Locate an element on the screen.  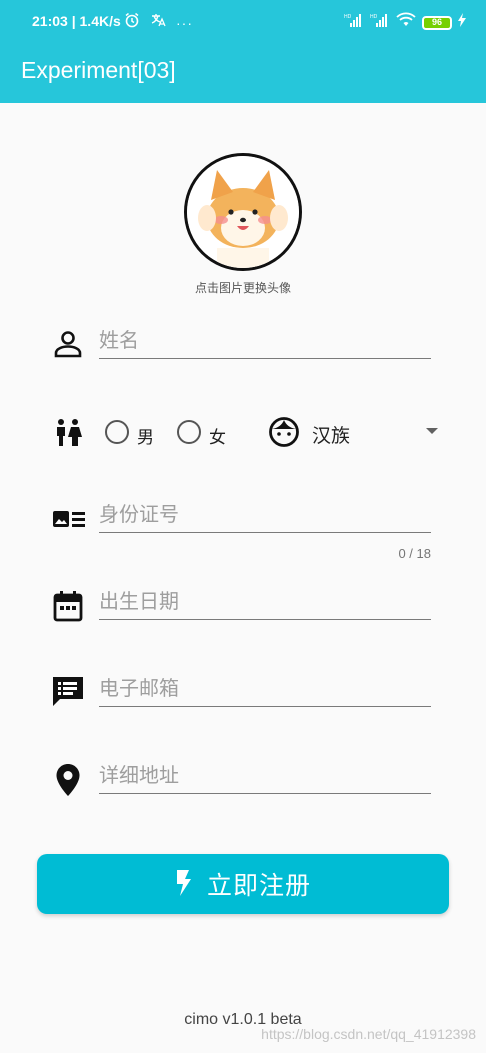
app-bar: Experiment[03] is located at coordinates (243, 73).